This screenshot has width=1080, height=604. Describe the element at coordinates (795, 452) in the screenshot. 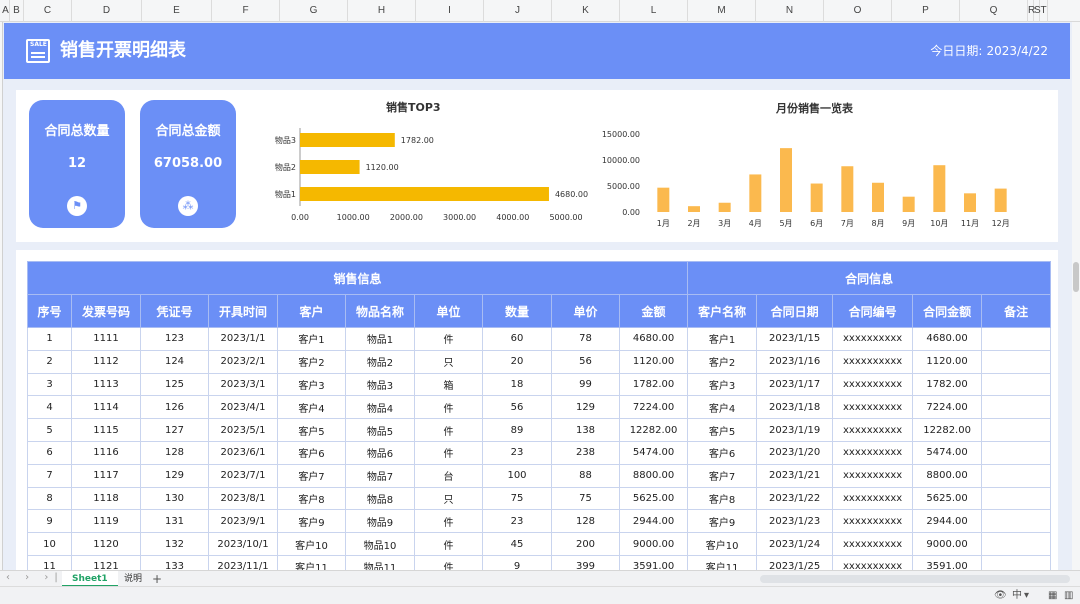

I see `table-cell: 2023/1/20` at that location.